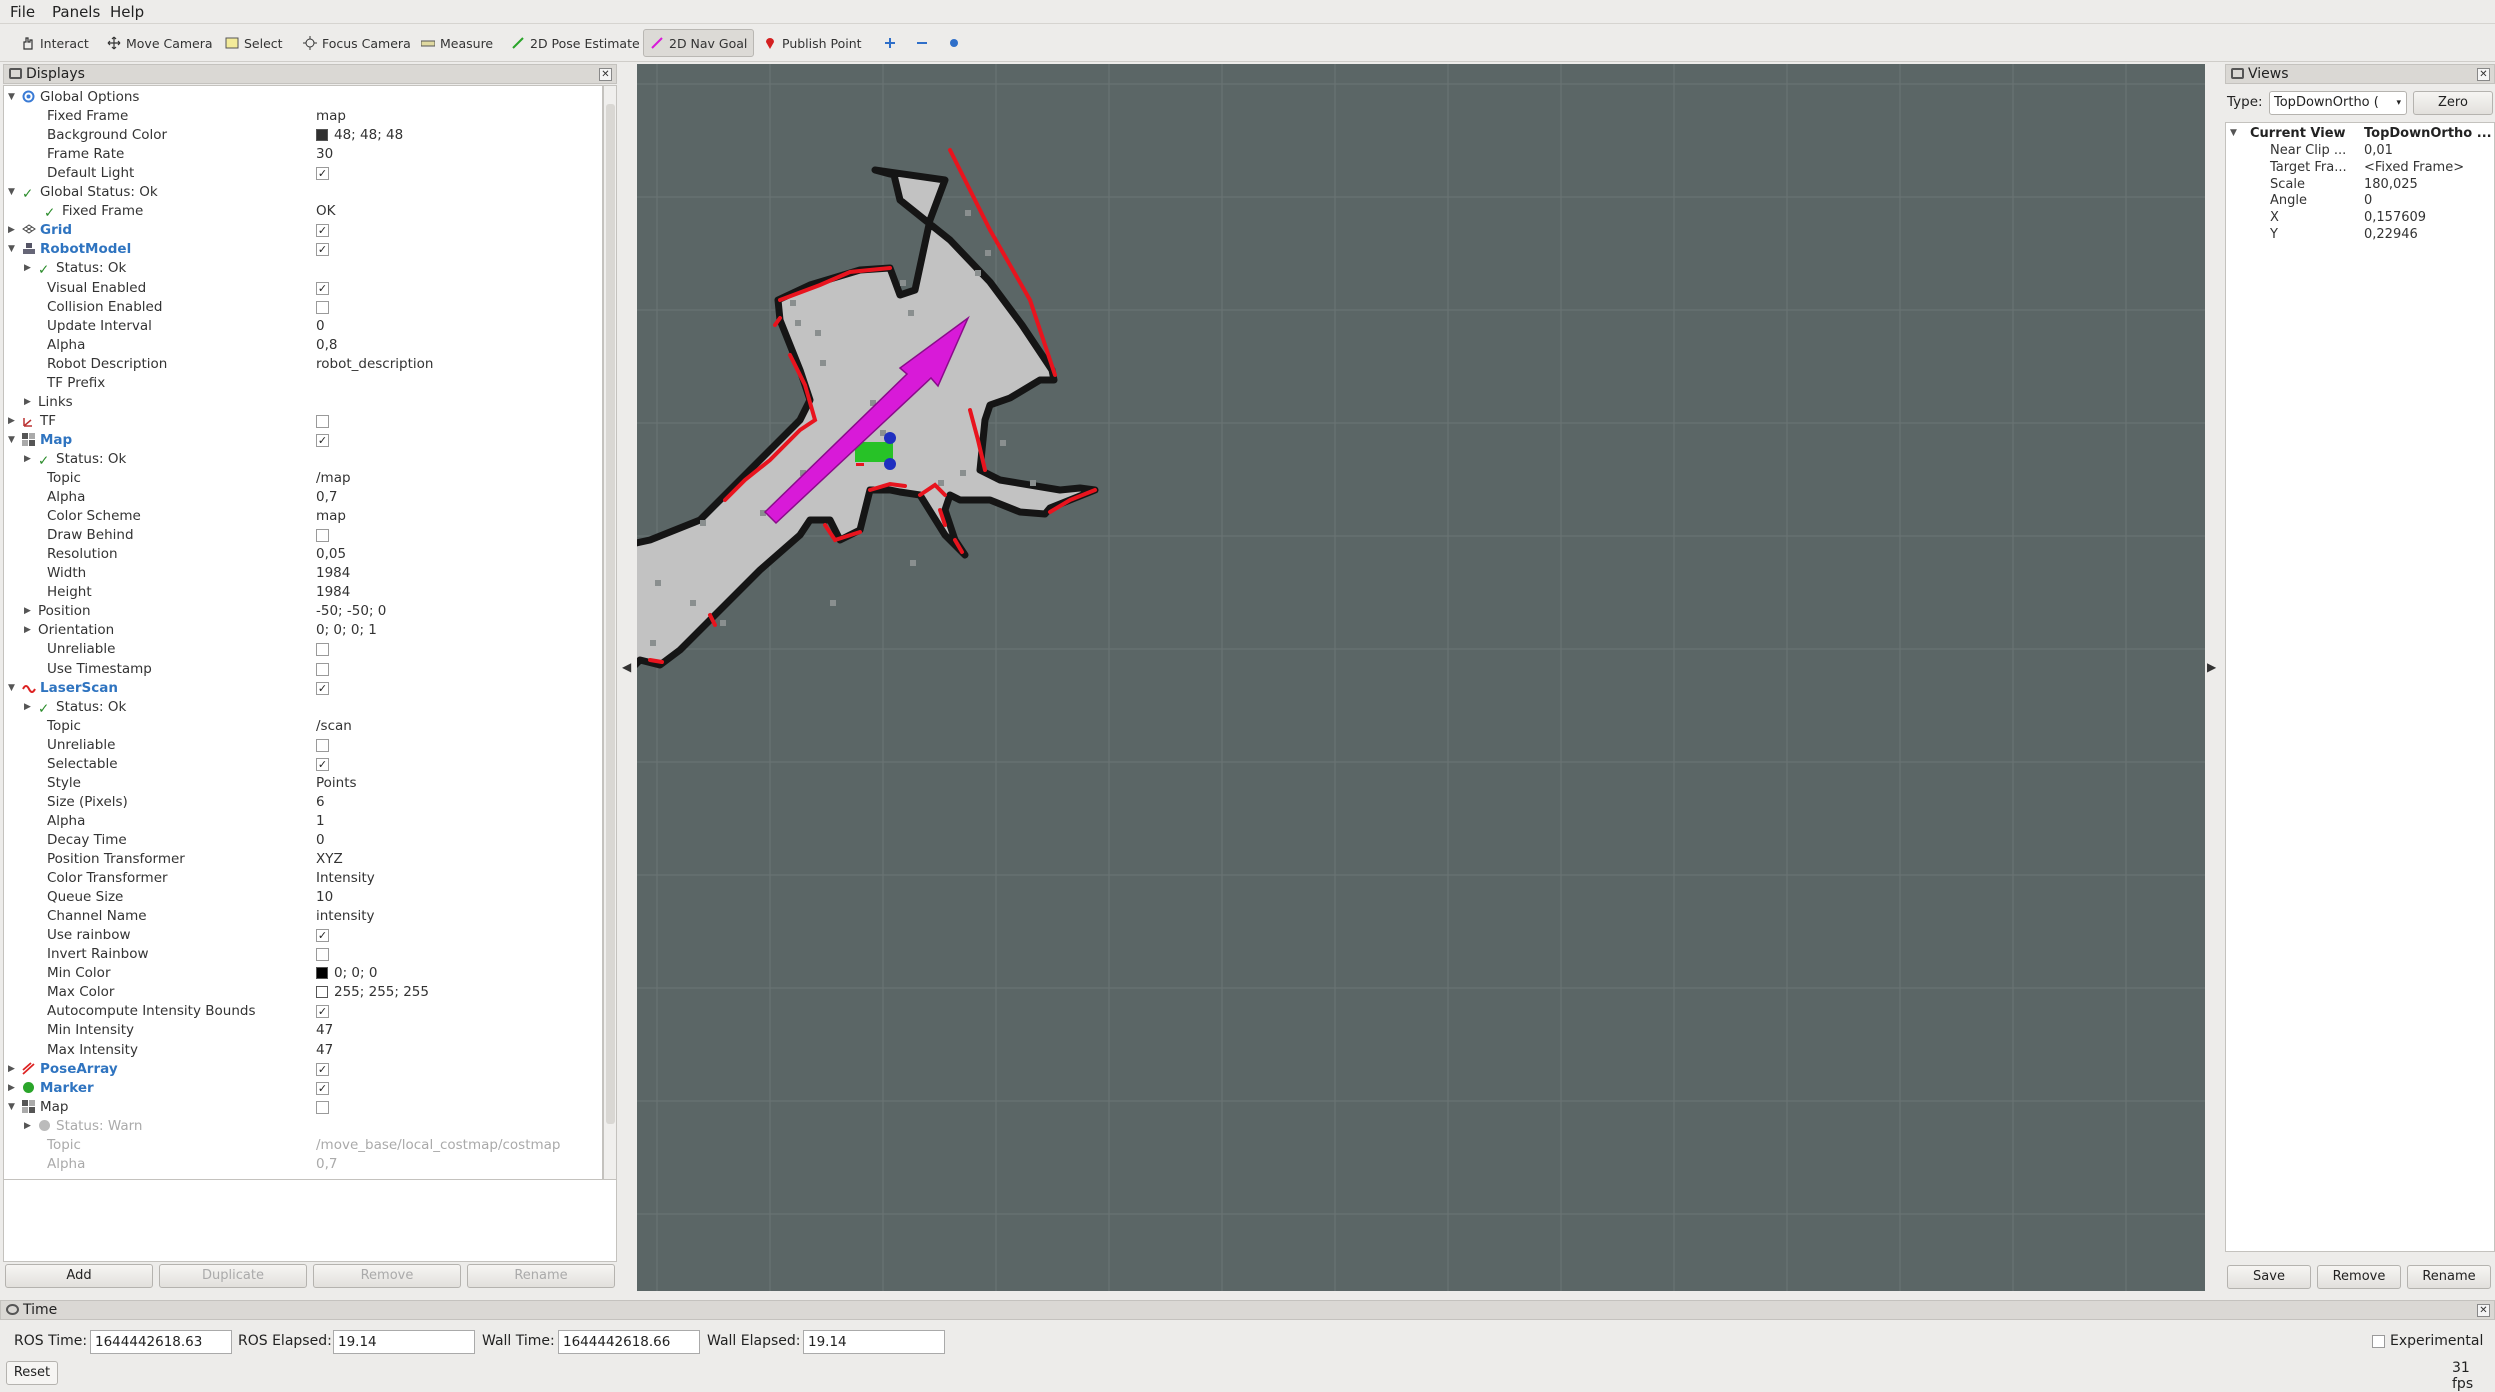 The height and width of the screenshot is (1392, 2495). What do you see at coordinates (303, 630) in the screenshot?
I see `display-row: ▶ Orientation 0; 0; 0; 1` at bounding box center [303, 630].